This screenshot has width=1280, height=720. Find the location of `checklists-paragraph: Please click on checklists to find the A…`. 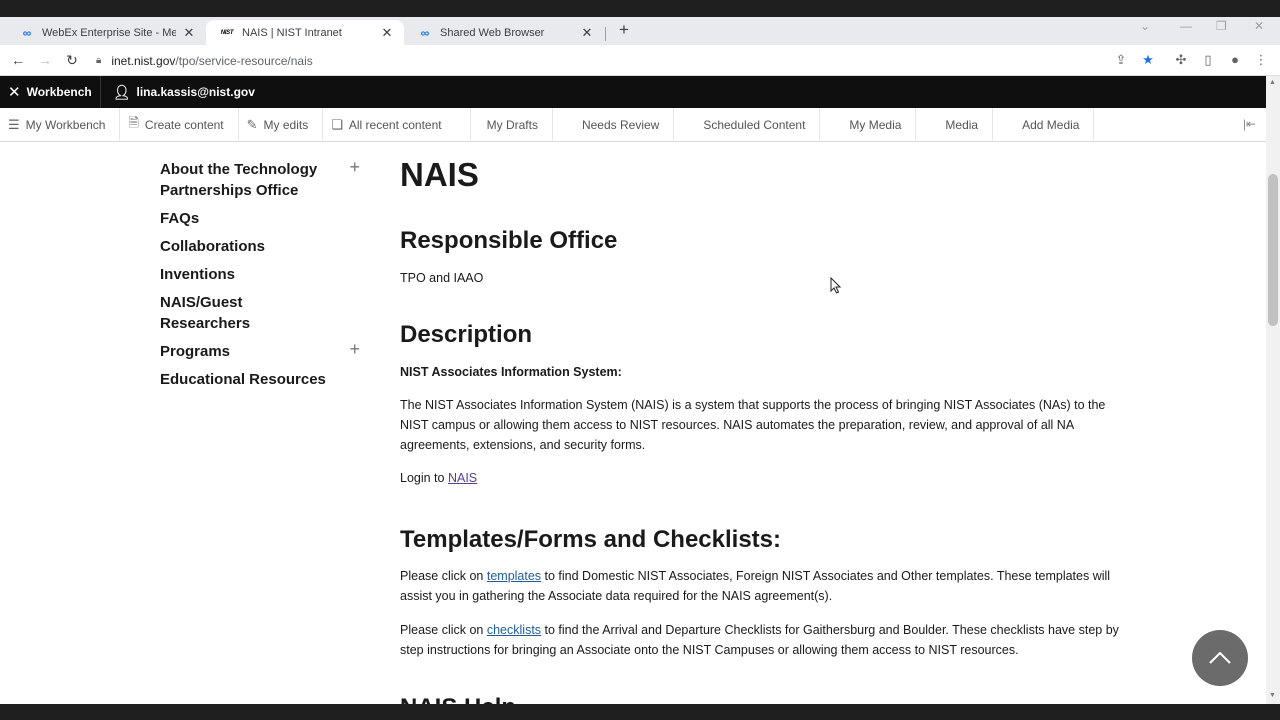

checklists-paragraph: Please click on checklists to find the A… is located at coordinates (759, 640).